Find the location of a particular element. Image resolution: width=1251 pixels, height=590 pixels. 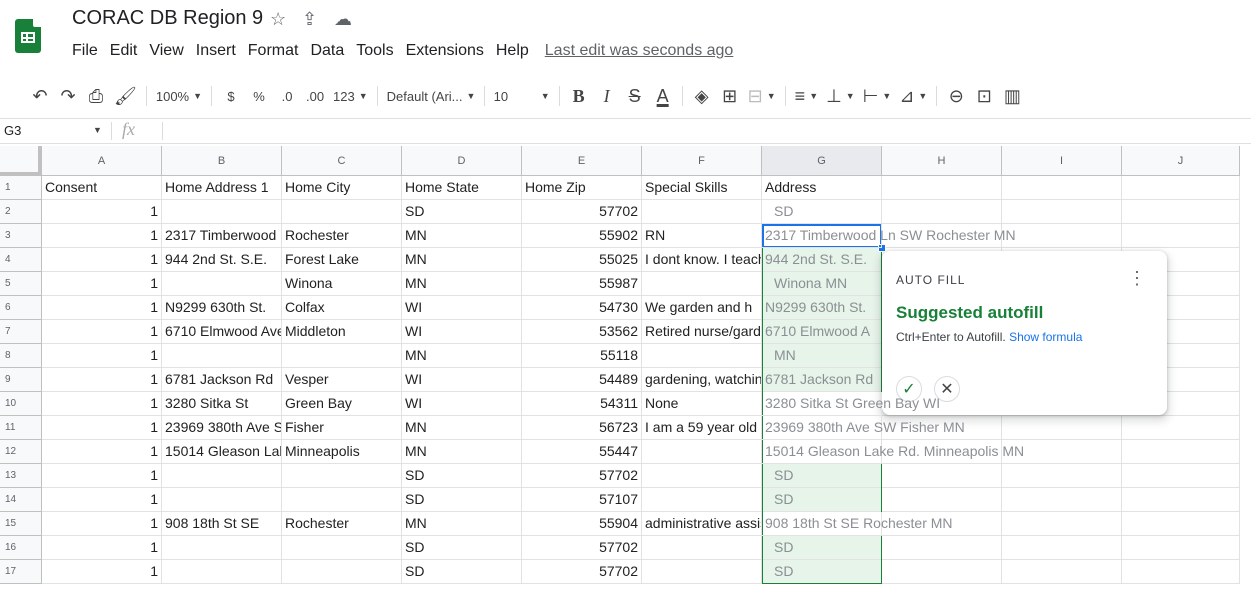

cell-c7: Middleton is located at coordinates (342, 332).